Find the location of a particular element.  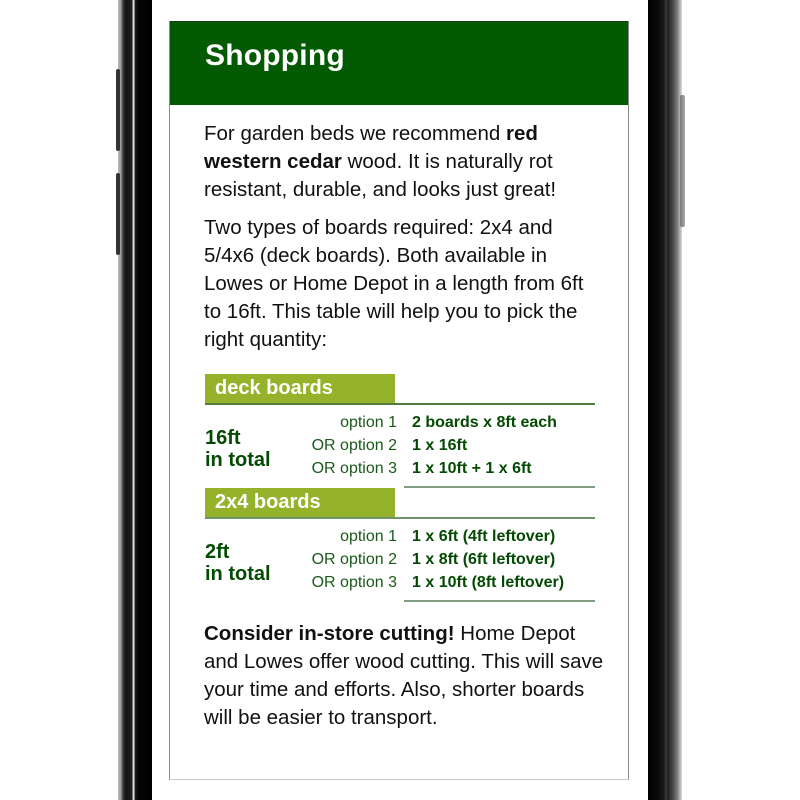

total-length: 16ft in total is located at coordinates (238, 449).